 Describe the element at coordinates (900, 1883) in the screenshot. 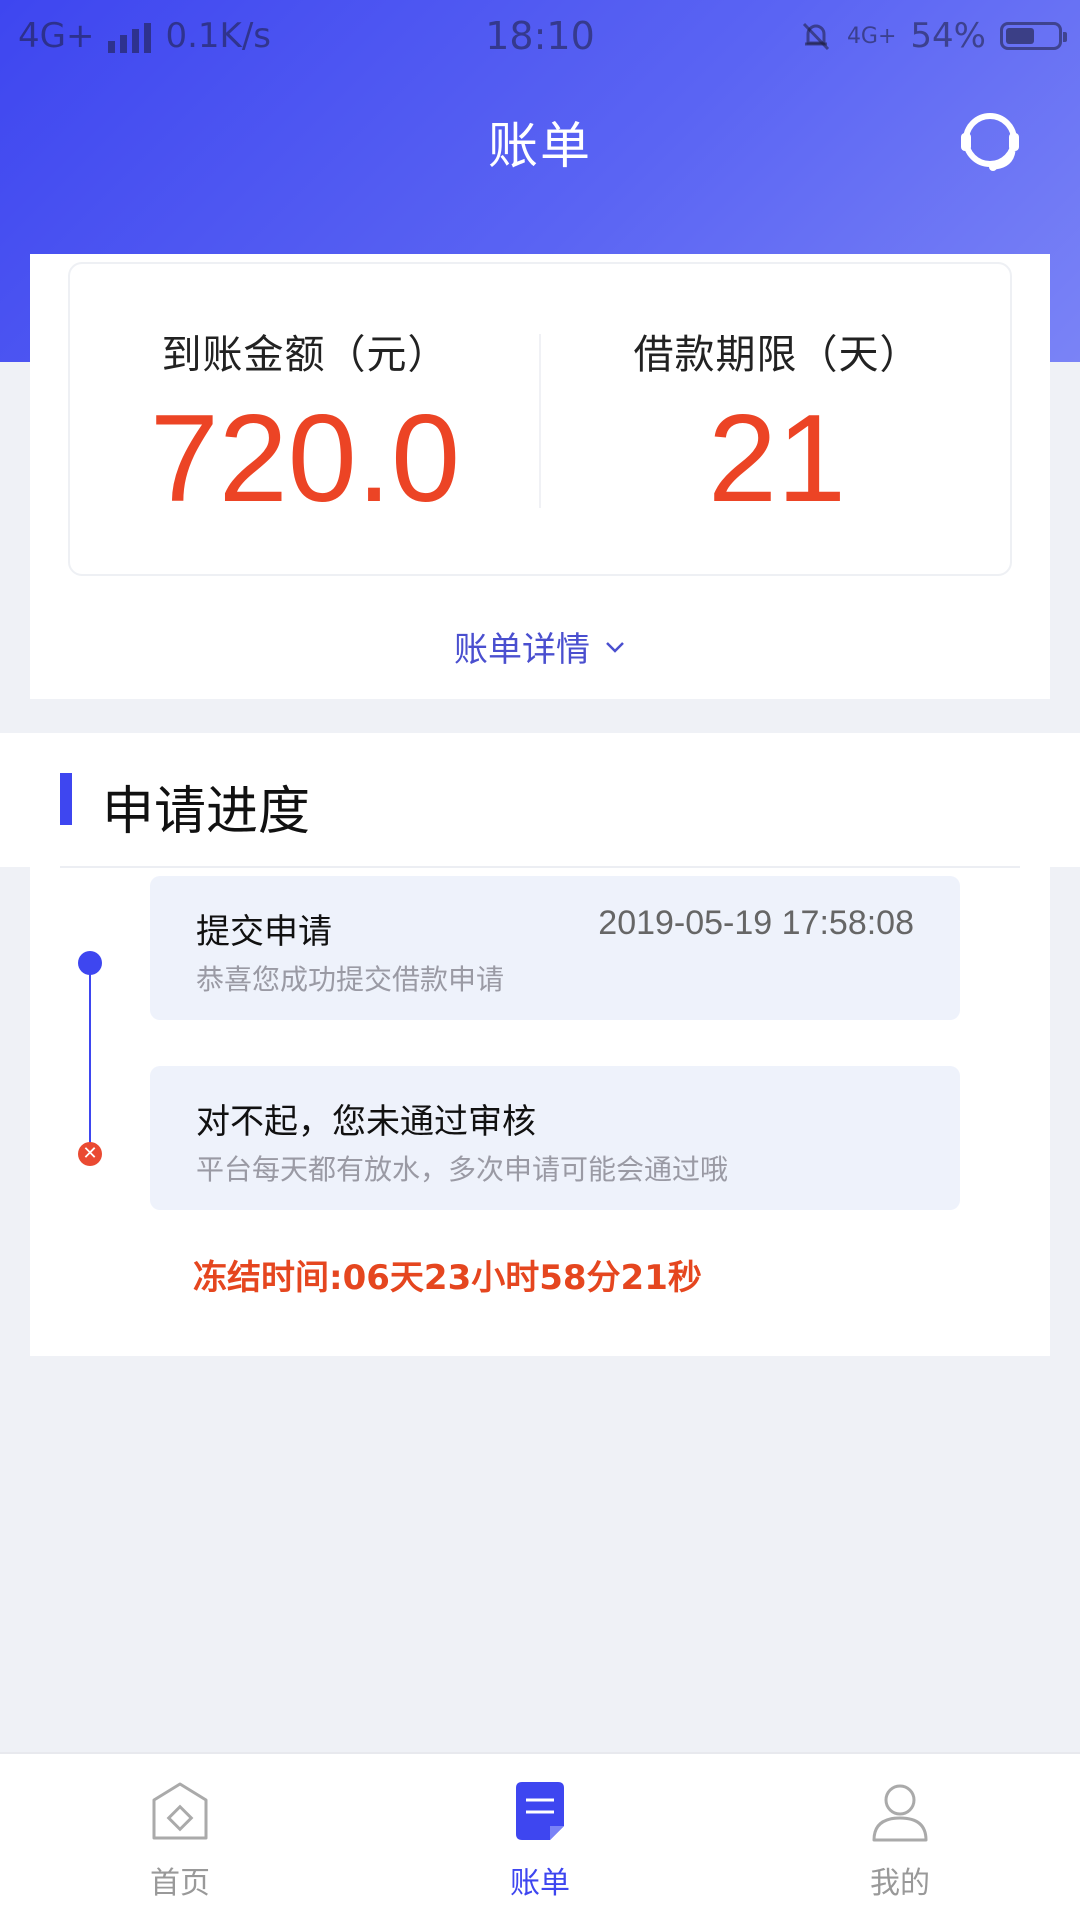

I see `tab-label: 我的` at that location.